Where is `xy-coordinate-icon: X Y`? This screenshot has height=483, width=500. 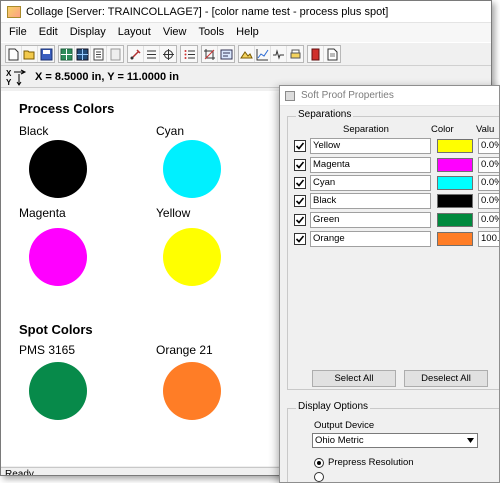
xy-coordinate-icon: X Y is located at coordinates (16, 77).